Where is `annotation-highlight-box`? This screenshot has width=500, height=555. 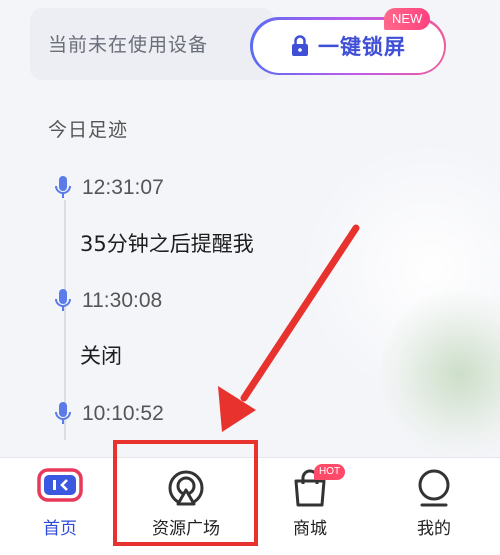 annotation-highlight-box is located at coordinates (185, 493).